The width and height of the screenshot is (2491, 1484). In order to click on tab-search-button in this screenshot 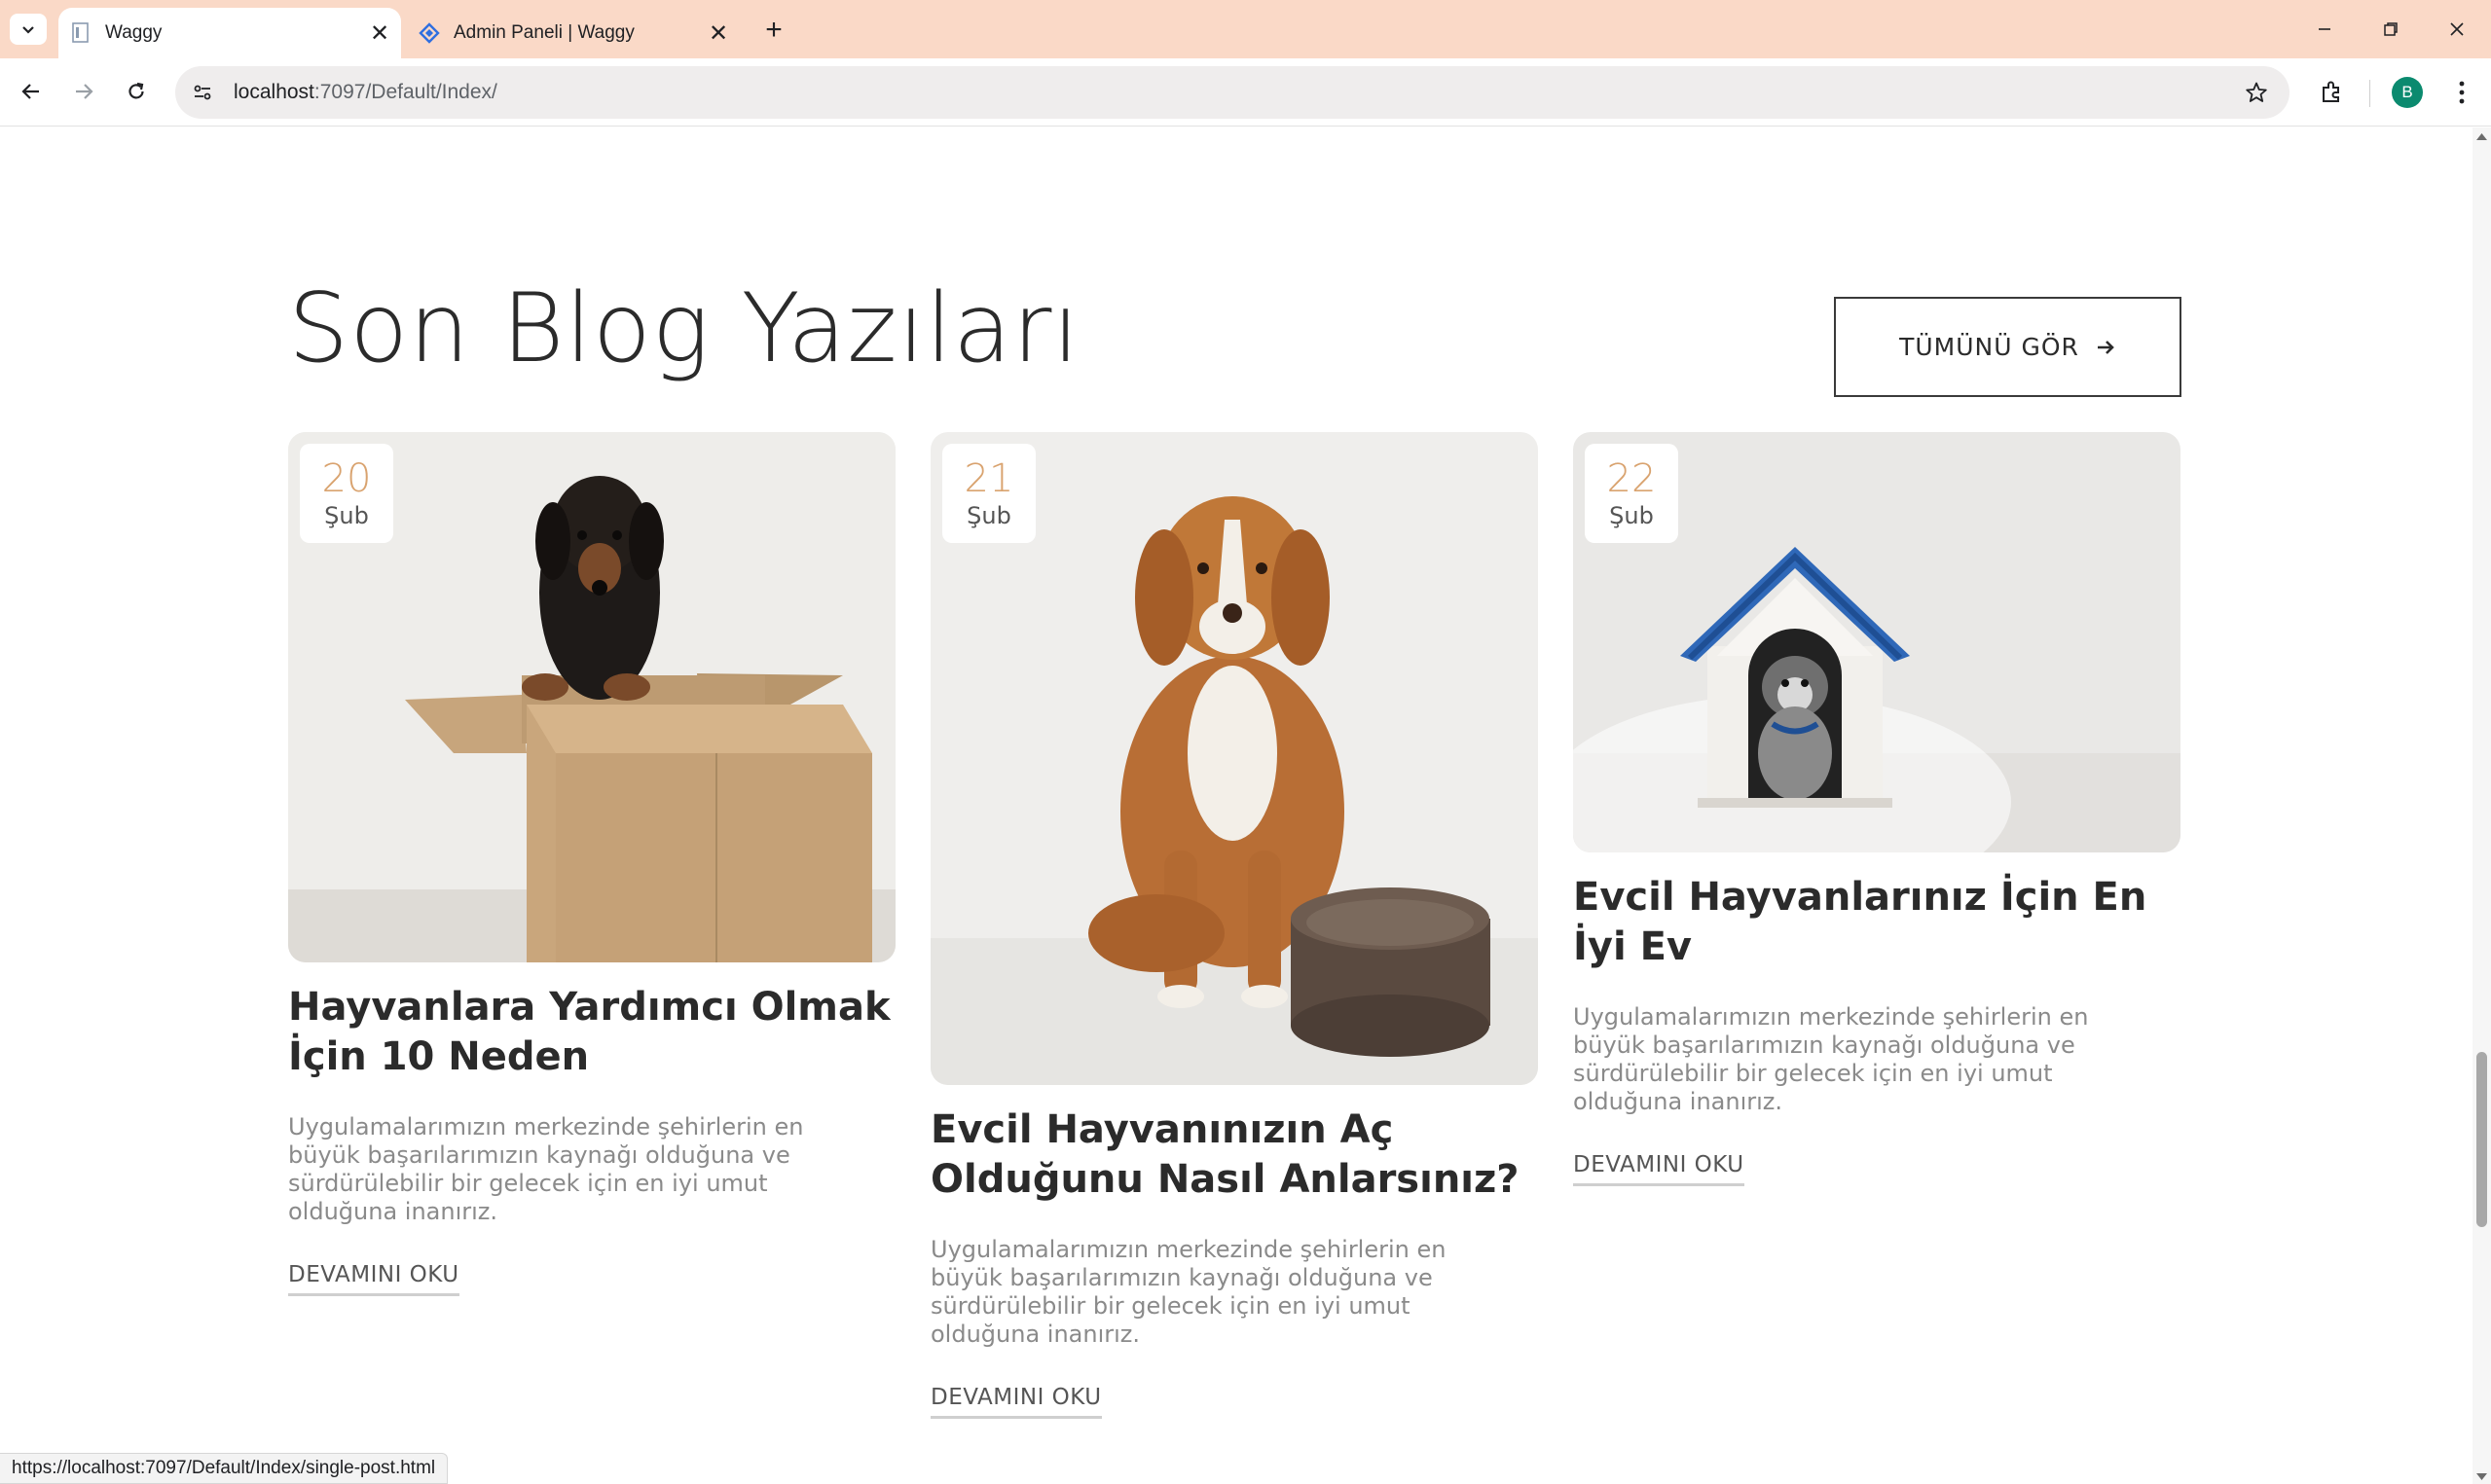, I will do `click(28, 30)`.